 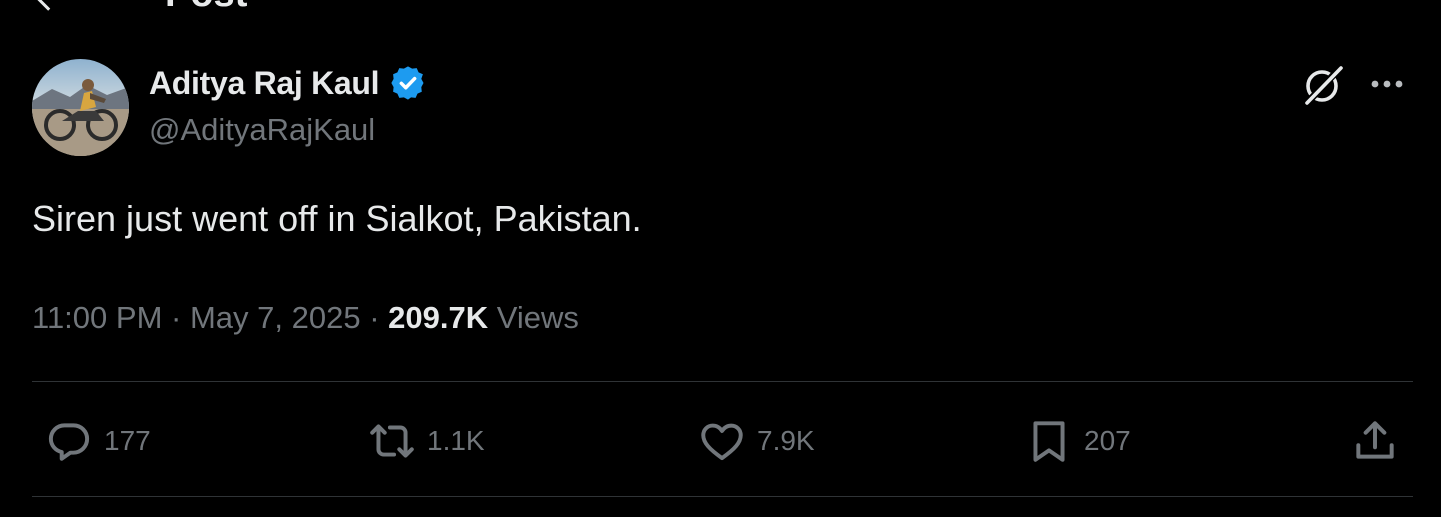 What do you see at coordinates (127, 440) in the screenshot?
I see `reply-count: 177` at bounding box center [127, 440].